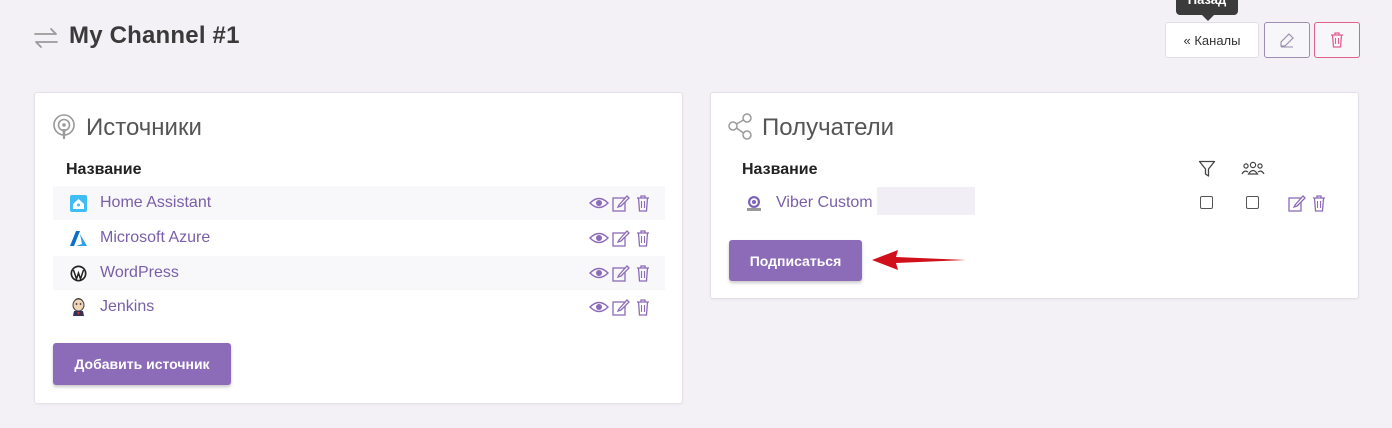 The width and height of the screenshot is (1392, 428). I want to click on source-name: Microsoft Azure, so click(155, 238).